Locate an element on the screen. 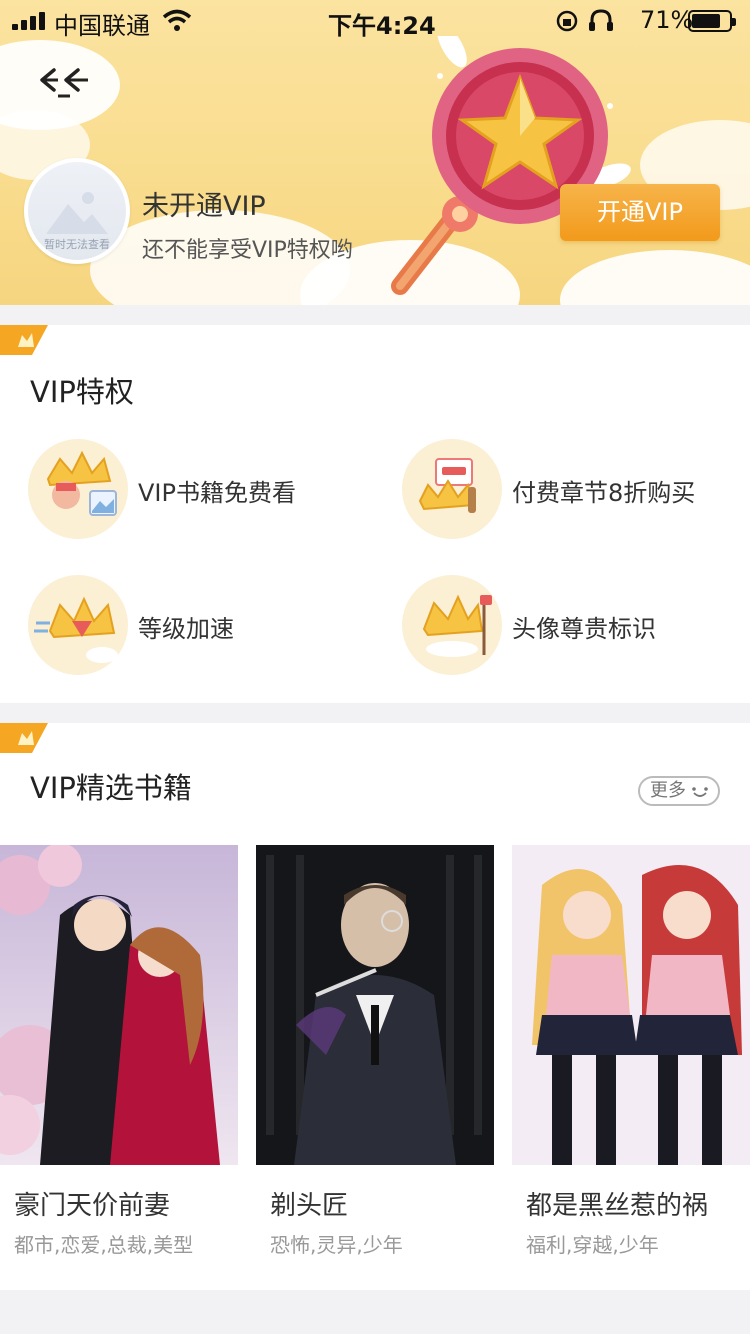  avatar-placeholder-text: 暂时无法查看 is located at coordinates (77, 244).